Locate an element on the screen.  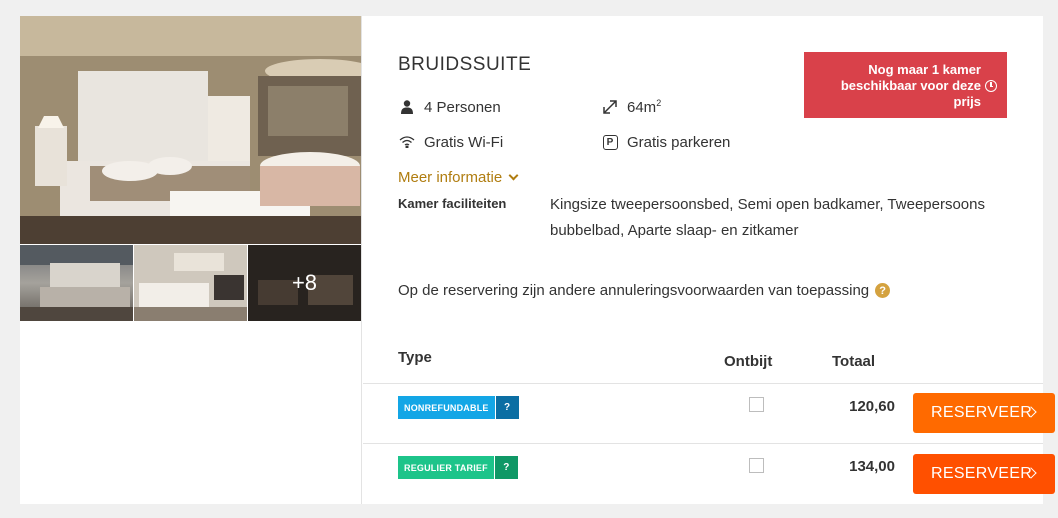
header-totaal: Totaal is located at coordinates (854, 361).